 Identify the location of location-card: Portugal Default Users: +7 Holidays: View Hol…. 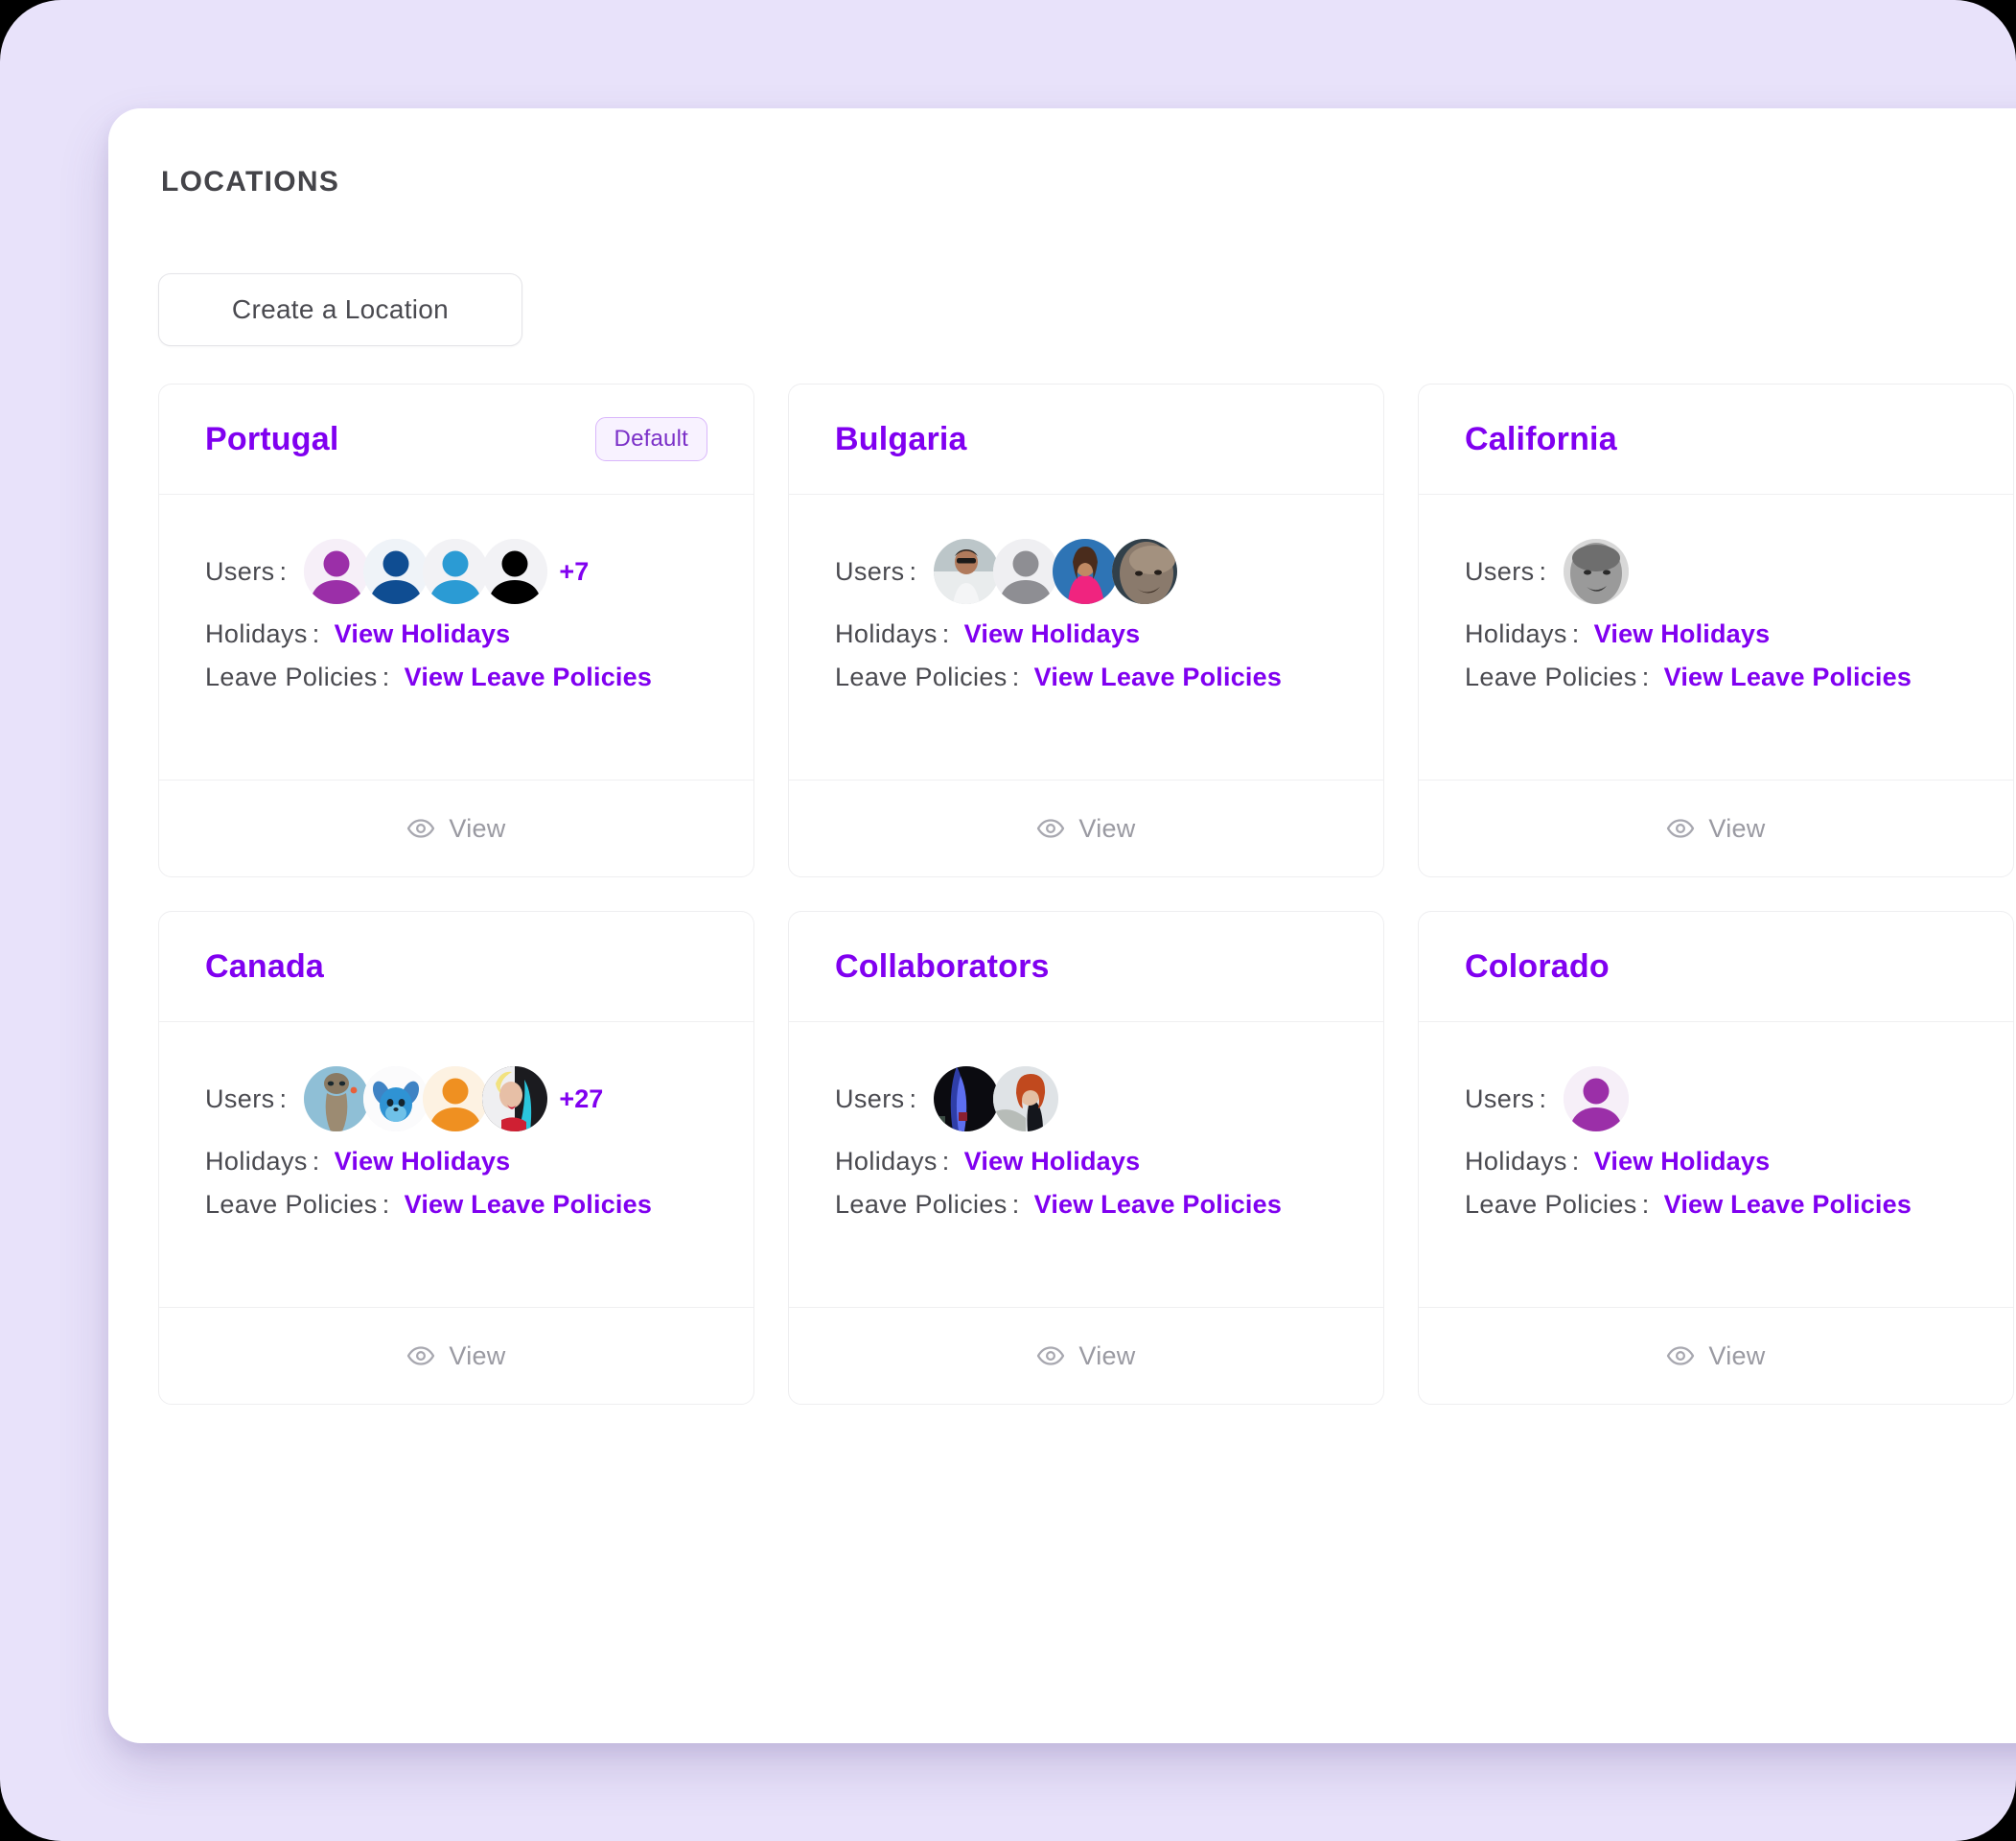
(456, 630).